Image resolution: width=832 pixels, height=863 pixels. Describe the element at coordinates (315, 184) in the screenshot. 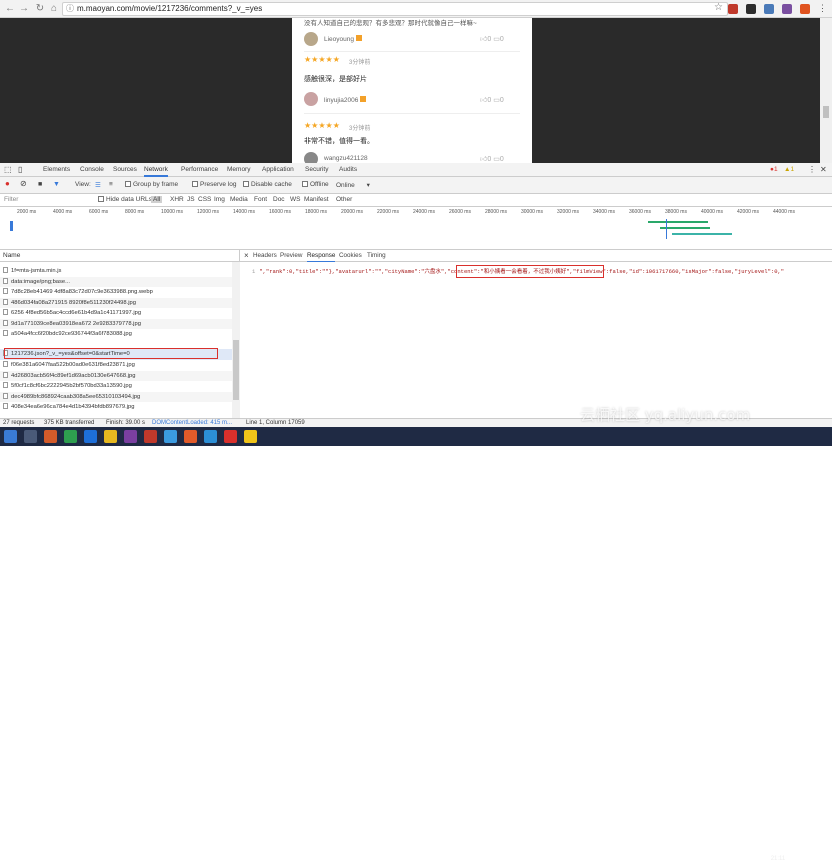

I see `offline-checkbox: Offline` at that location.